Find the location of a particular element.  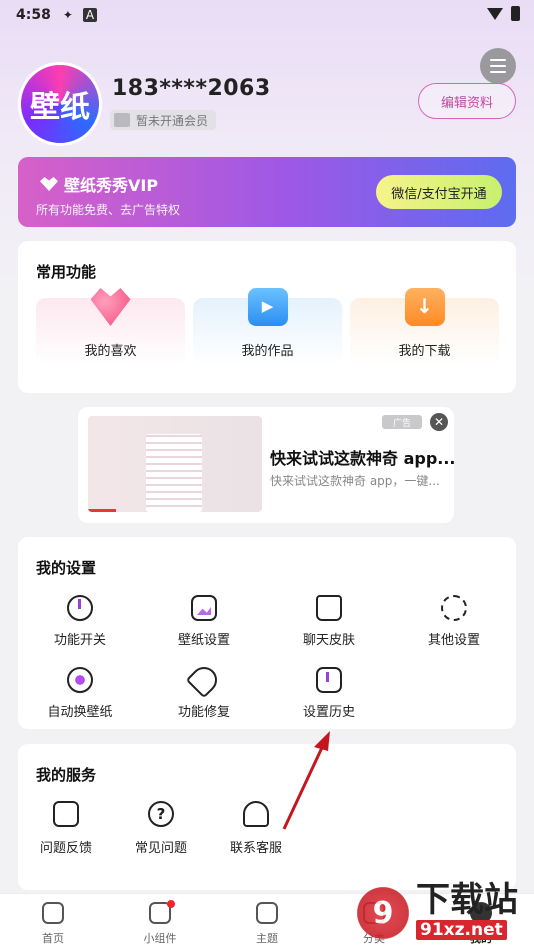

feedback-label: 问题反馈 is located at coordinates (65, 848).